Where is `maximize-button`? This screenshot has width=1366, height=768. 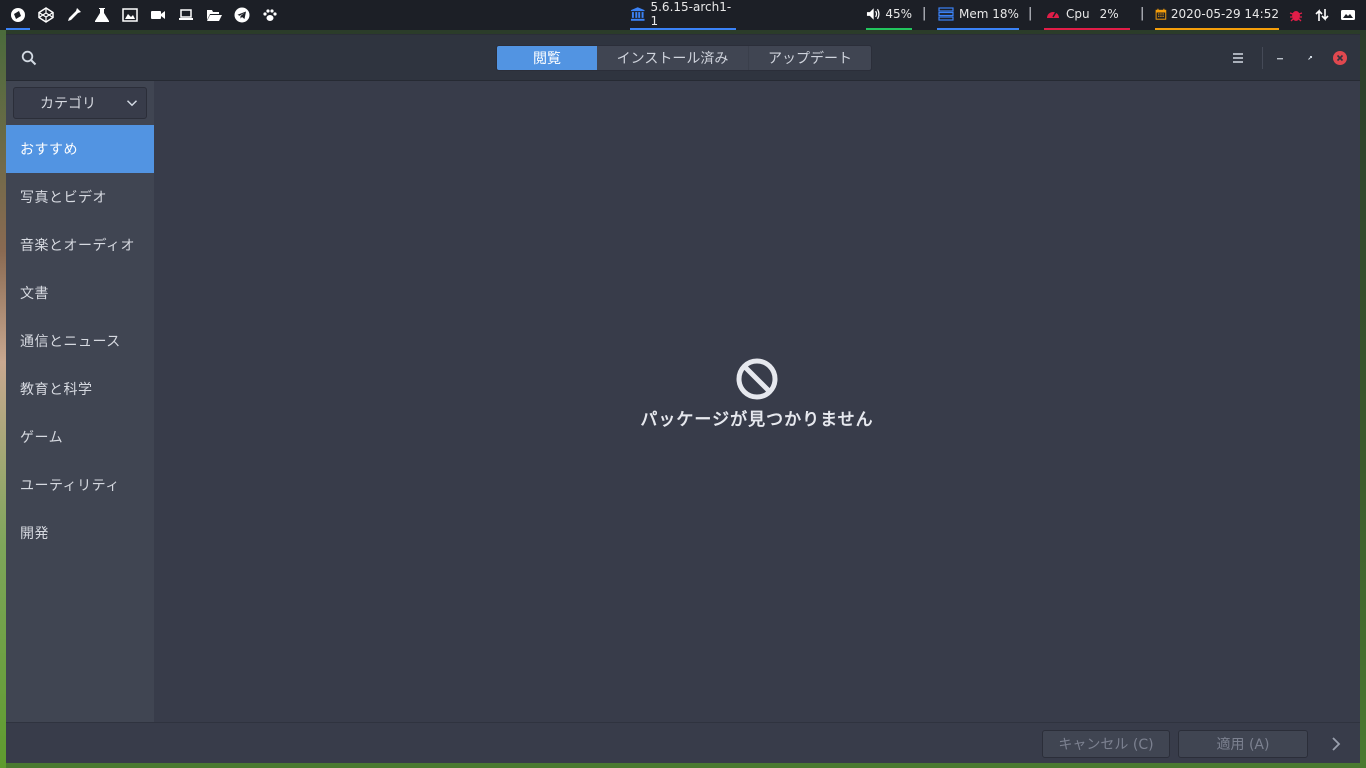
maximize-button is located at coordinates (1310, 58).